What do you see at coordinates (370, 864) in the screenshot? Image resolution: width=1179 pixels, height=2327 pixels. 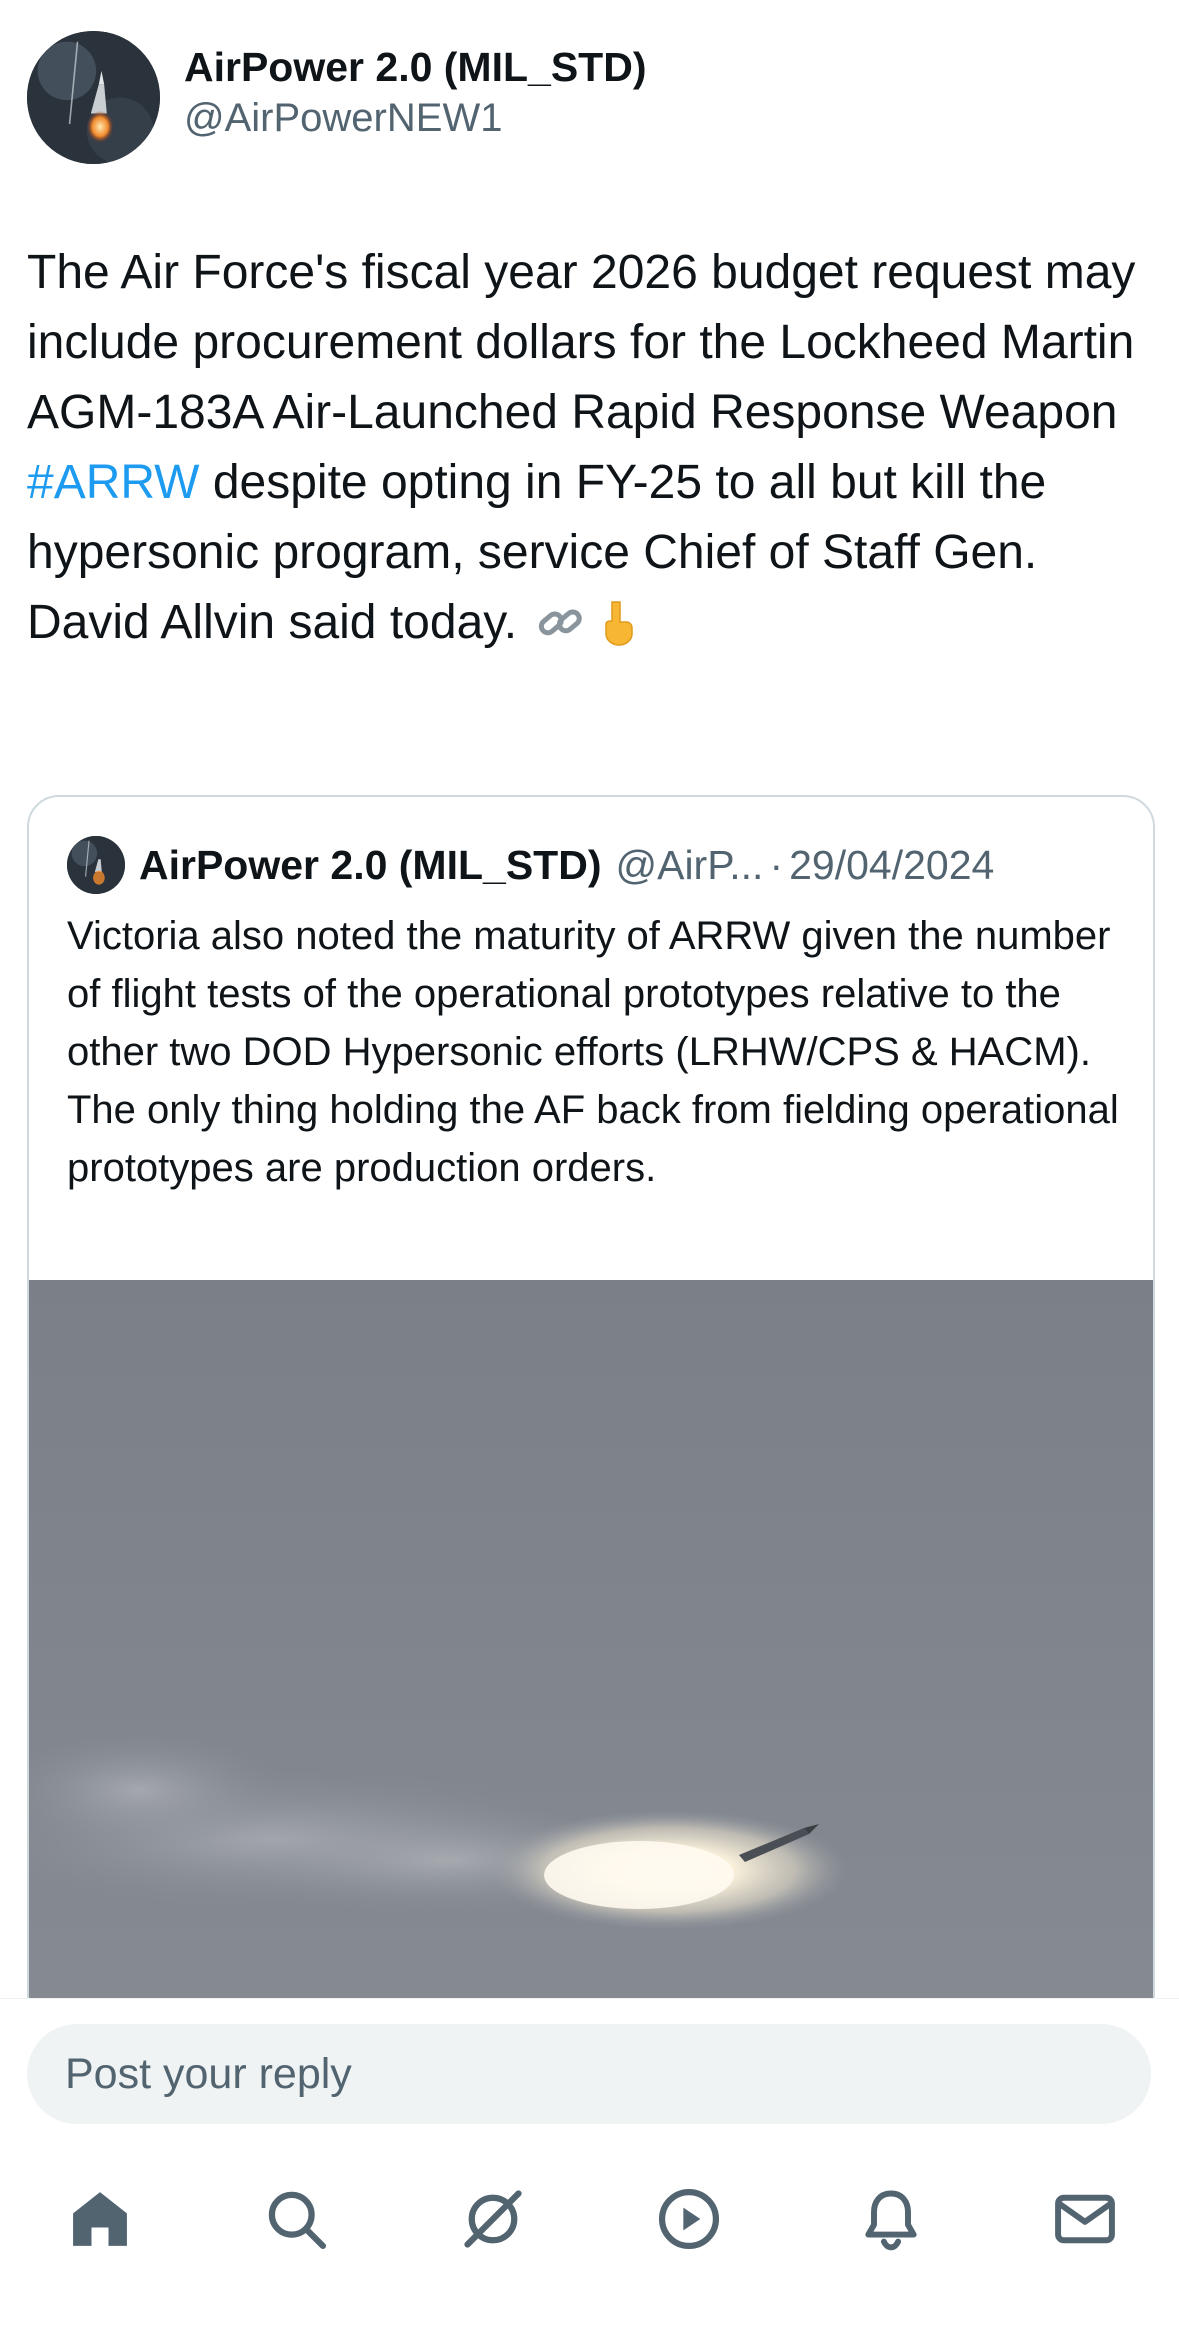 I see `quoted-author-display-name: AirPower 2.0 (MIL_STD)` at bounding box center [370, 864].